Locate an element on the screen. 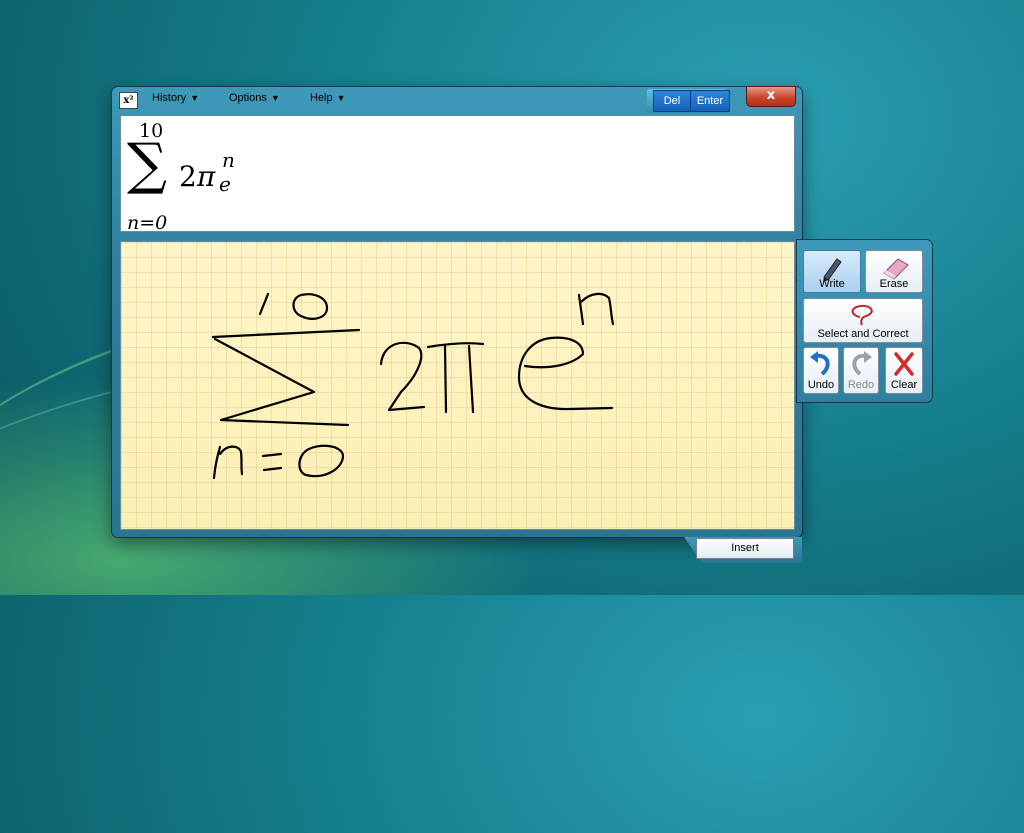 This screenshot has width=1024, height=833. ink-n-superscript is located at coordinates (596, 309).